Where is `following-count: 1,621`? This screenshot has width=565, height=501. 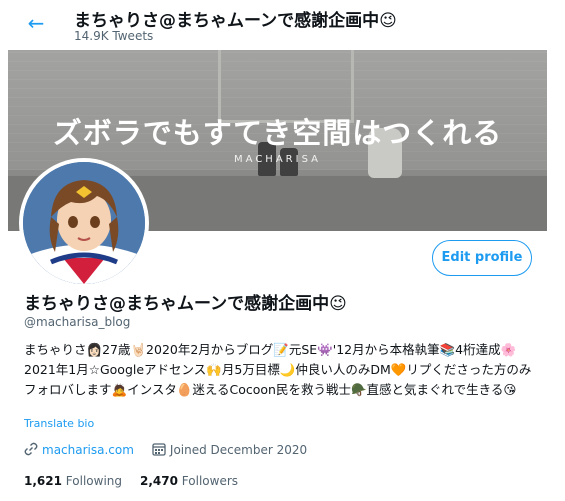
following-count: 1,621 is located at coordinates (43, 481).